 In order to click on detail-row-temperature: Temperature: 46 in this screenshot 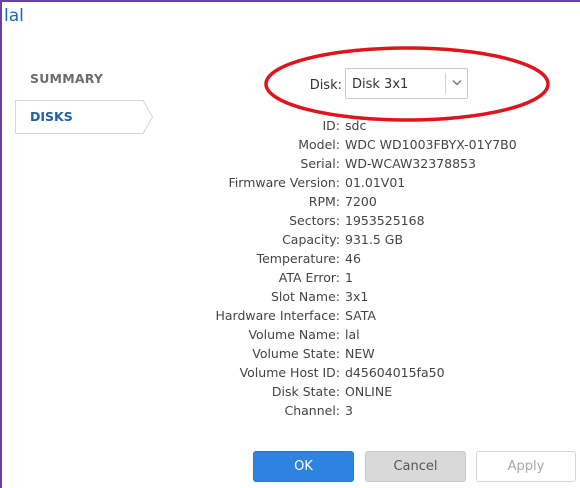, I will do `click(290, 260)`.